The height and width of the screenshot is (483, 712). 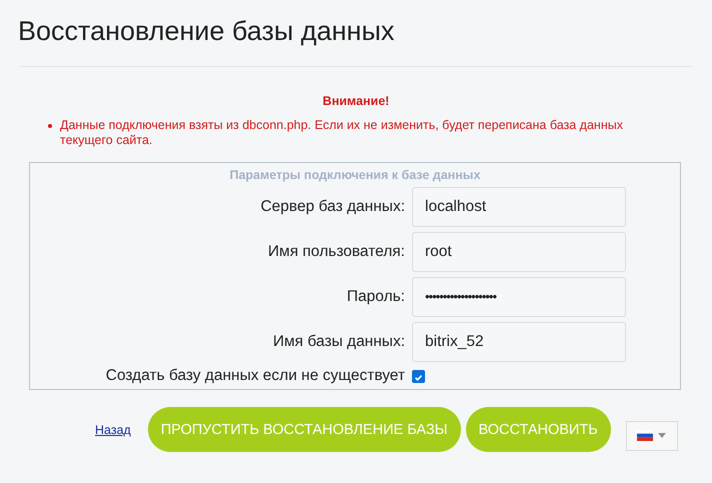 I want to click on input-field: root, so click(x=519, y=252).